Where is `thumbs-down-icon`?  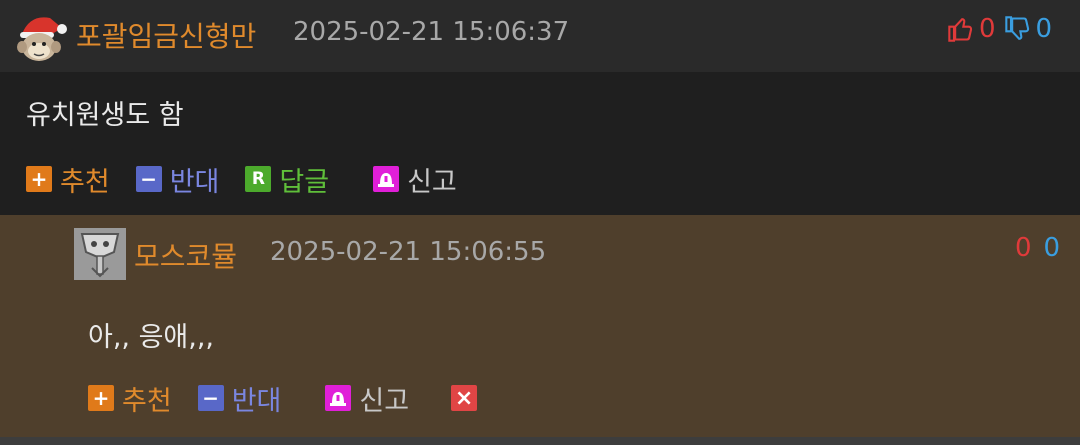 thumbs-down-icon is located at coordinates (1018, 29).